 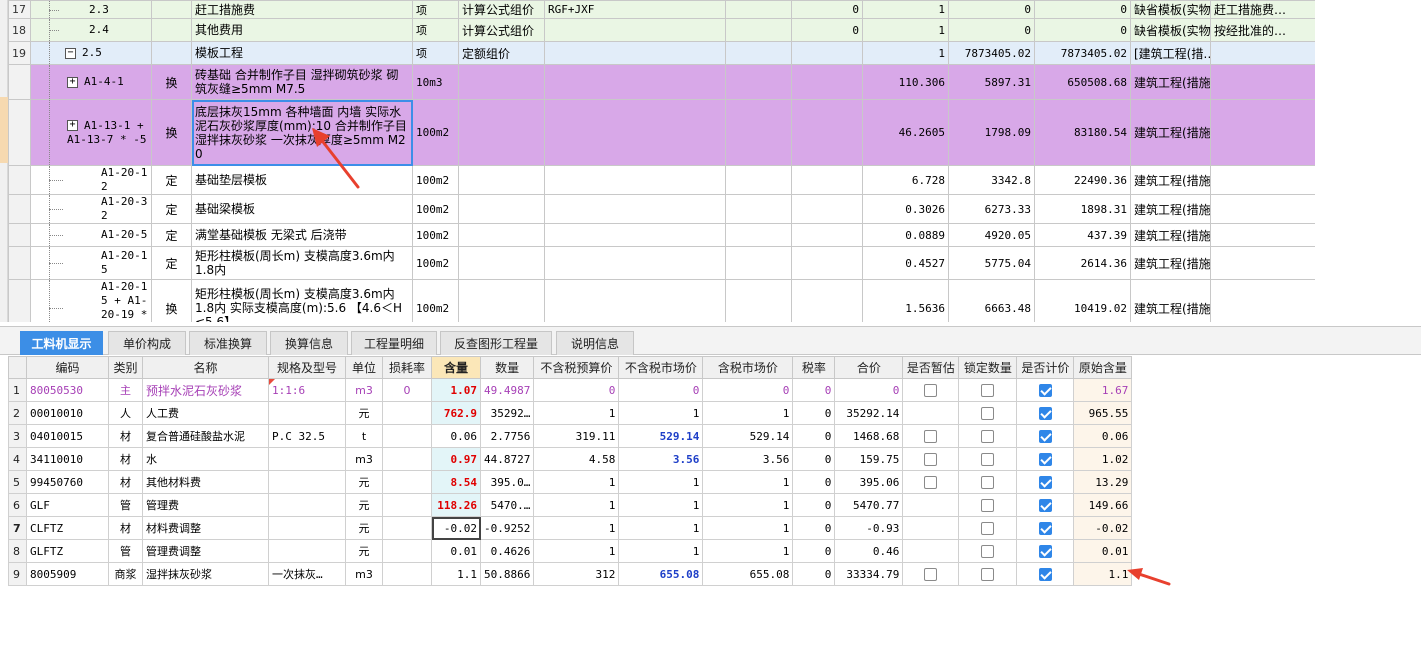 I want to click on column-header-tax-rate: 税率, so click(x=814, y=367).